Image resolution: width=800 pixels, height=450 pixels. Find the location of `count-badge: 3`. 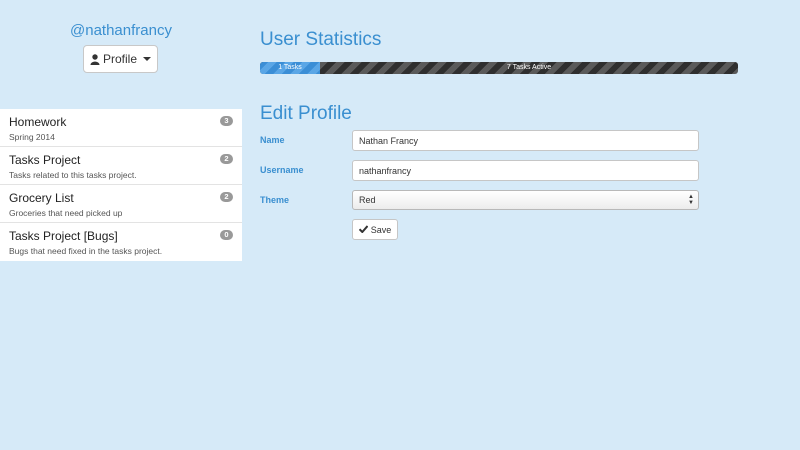

count-badge: 3 is located at coordinates (226, 121).